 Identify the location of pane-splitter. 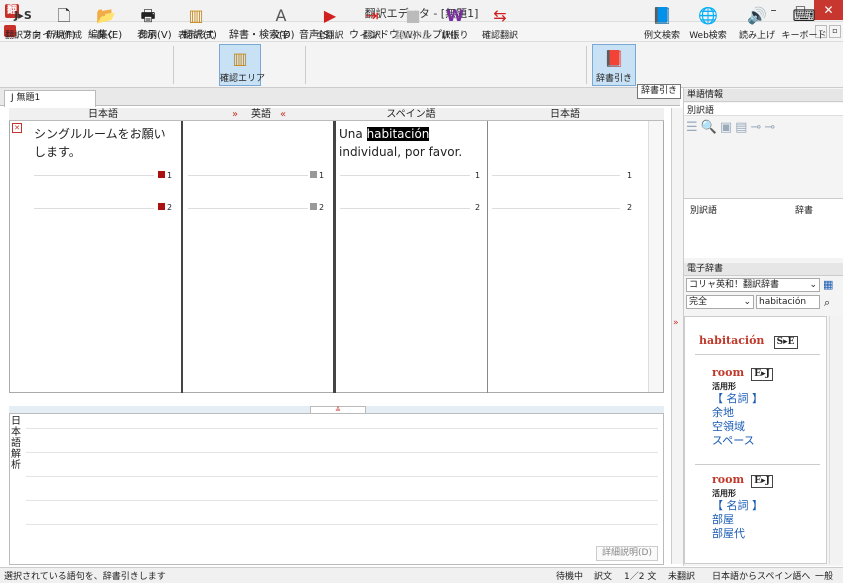
(677, 336).